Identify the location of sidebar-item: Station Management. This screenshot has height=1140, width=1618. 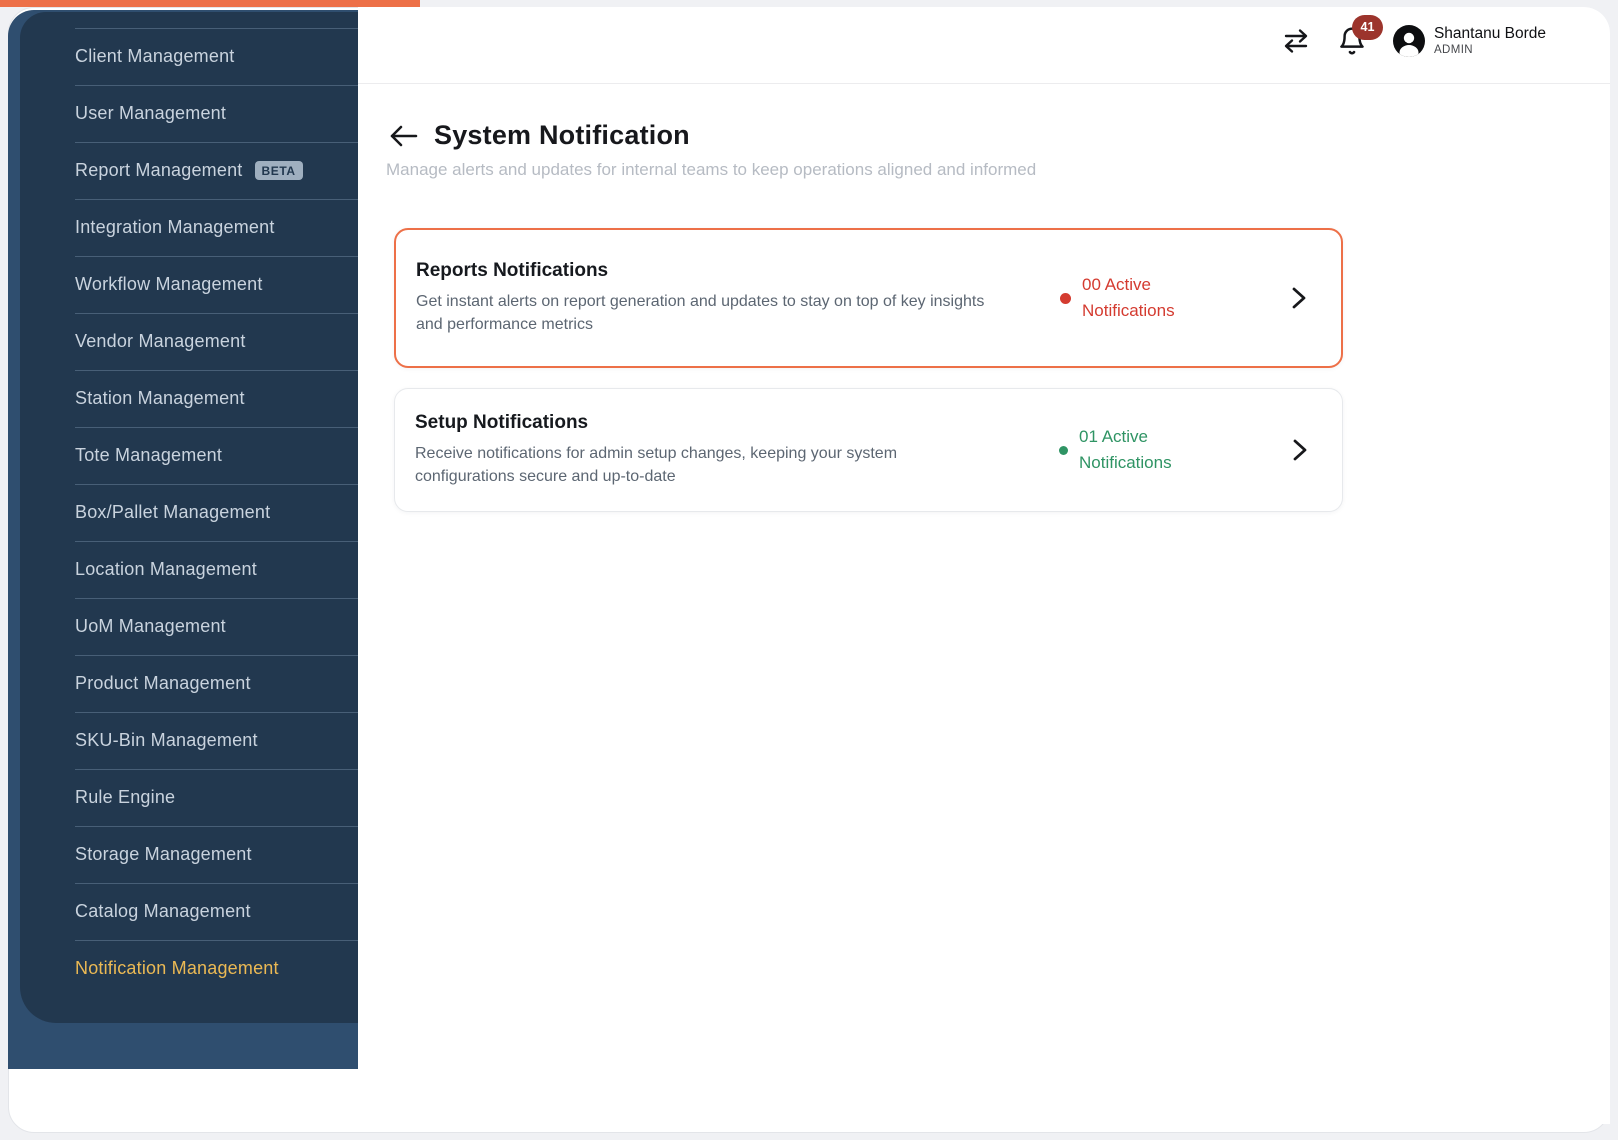
(189, 398).